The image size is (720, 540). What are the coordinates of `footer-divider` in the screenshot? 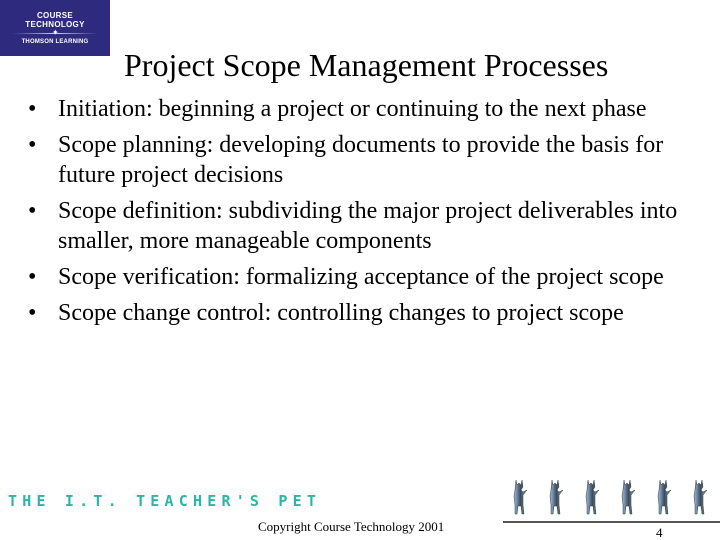 It's located at (611, 522).